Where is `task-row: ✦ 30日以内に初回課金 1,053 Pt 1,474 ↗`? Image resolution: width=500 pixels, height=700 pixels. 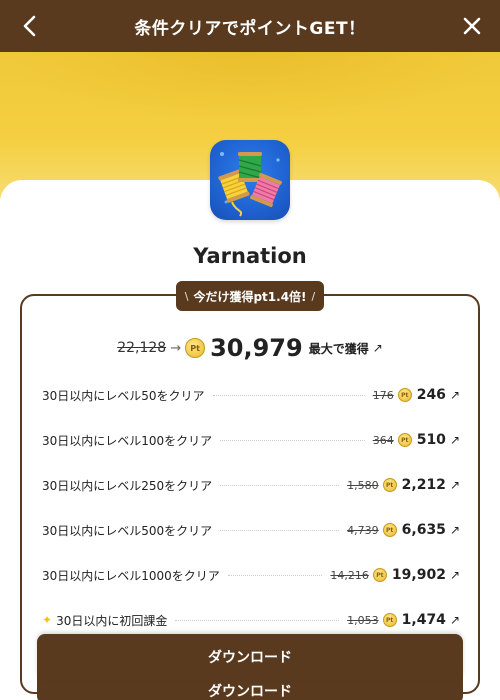
task-row: ✦ 30日以内に初回課金 1,053 Pt 1,474 ↗ is located at coordinates (251, 620).